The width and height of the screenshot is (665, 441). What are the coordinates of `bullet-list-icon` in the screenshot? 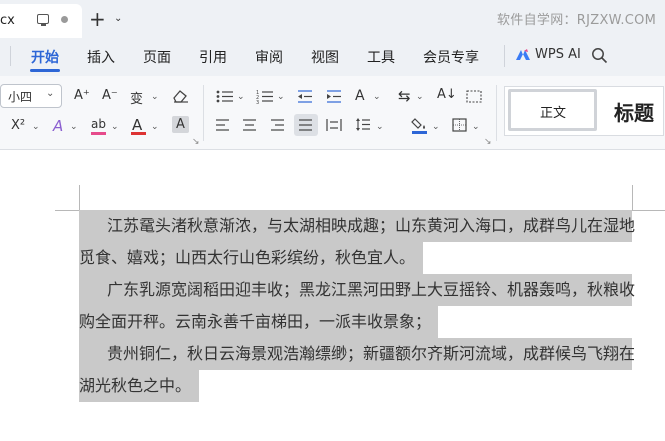 It's located at (225, 96).